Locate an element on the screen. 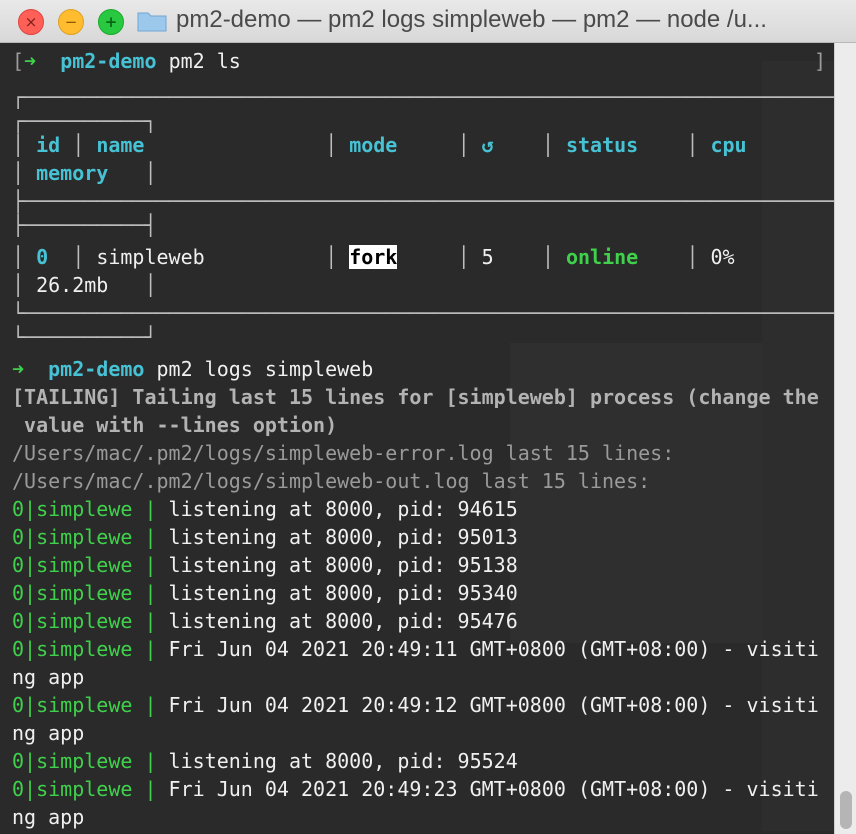 The width and height of the screenshot is (856, 834). tailing-line-2: value with --lines option) is located at coordinates (175, 425).